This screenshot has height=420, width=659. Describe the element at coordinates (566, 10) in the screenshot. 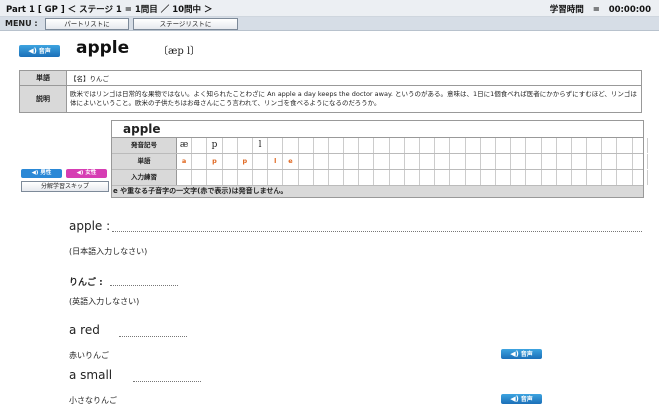

I see `study-time-label: 学習時間` at that location.